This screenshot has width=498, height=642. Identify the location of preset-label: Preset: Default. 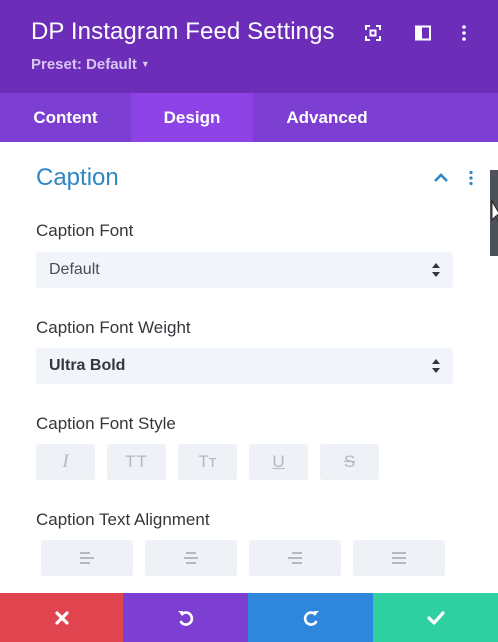
(84, 64).